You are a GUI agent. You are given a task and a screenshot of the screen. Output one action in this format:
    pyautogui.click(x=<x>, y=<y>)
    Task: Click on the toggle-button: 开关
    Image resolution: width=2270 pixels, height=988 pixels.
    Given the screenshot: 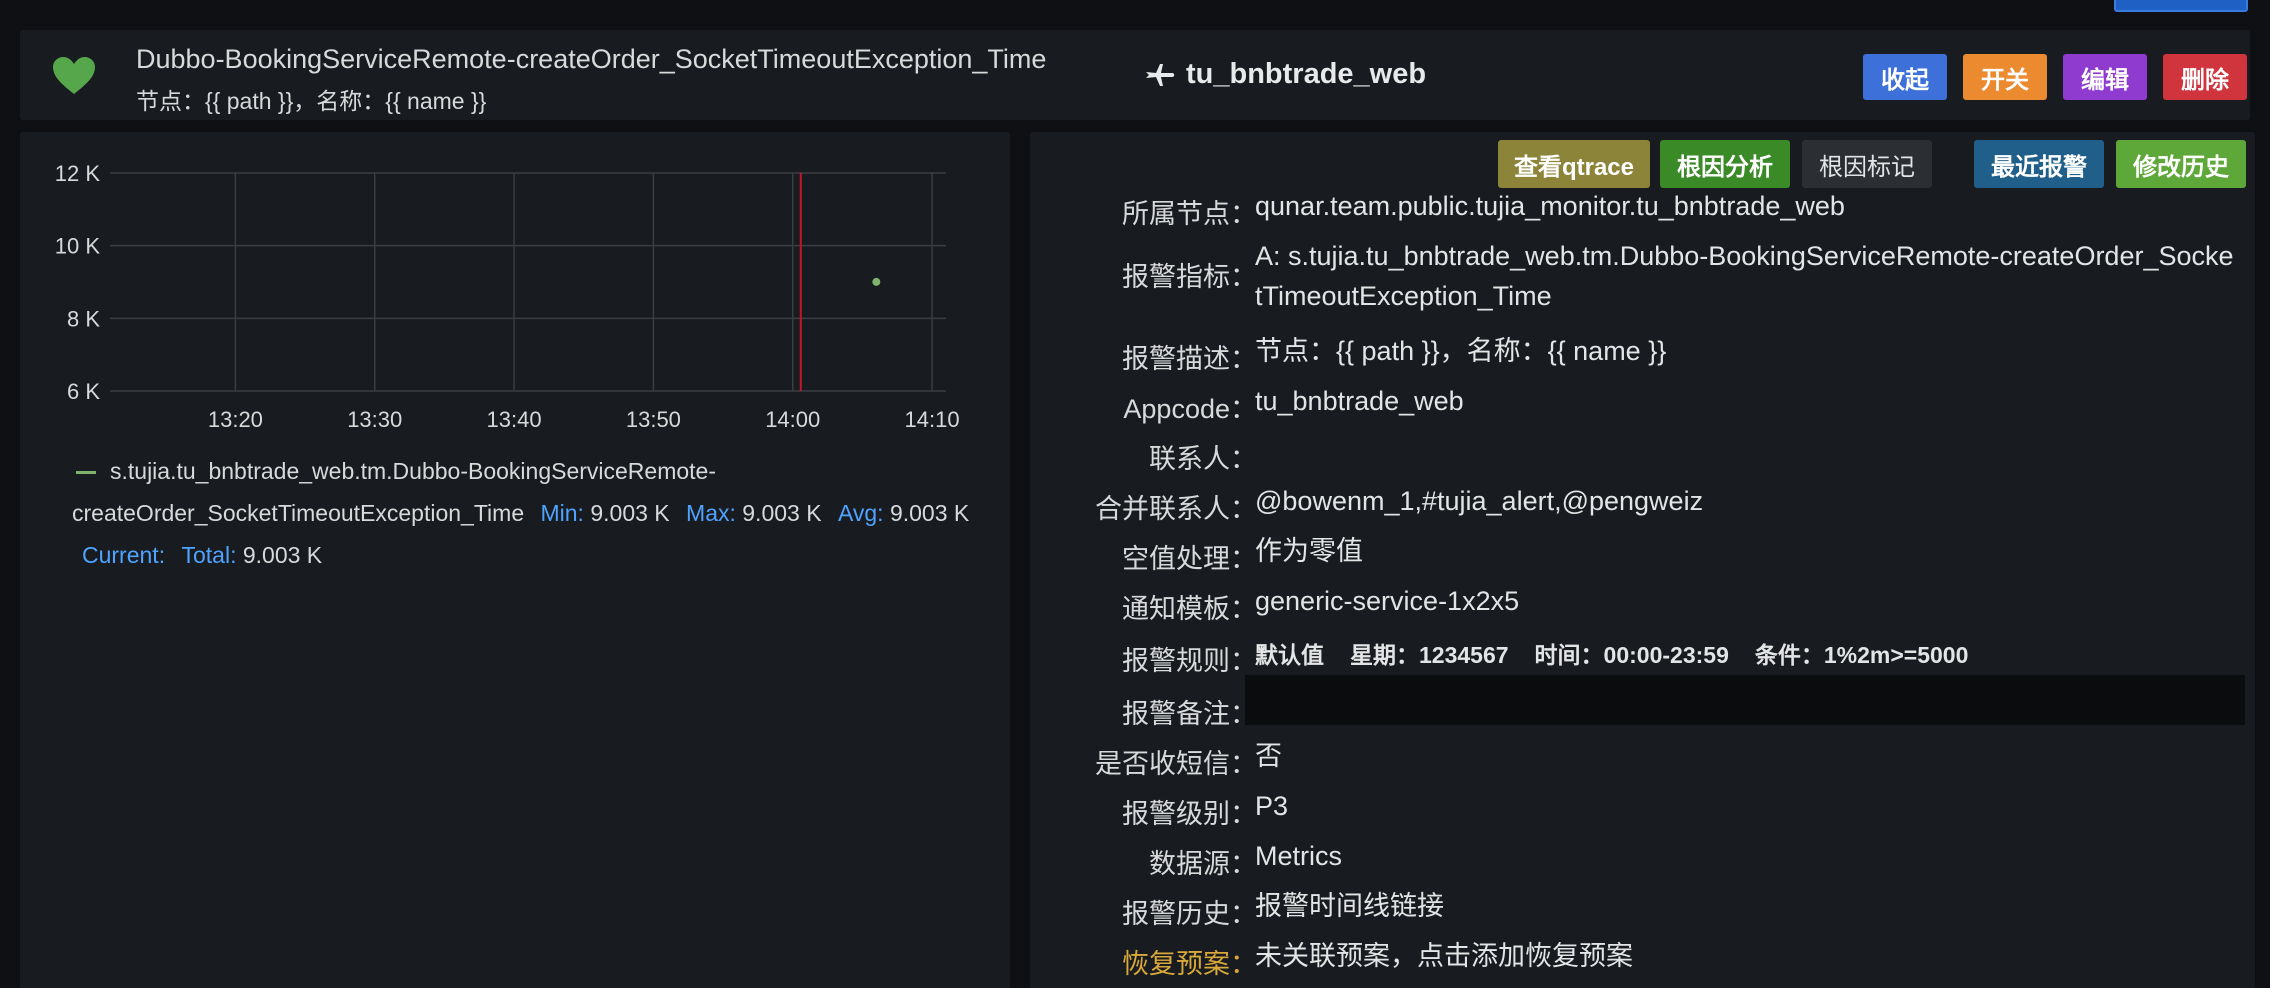 What is the action you would take?
    pyautogui.click(x=2005, y=77)
    